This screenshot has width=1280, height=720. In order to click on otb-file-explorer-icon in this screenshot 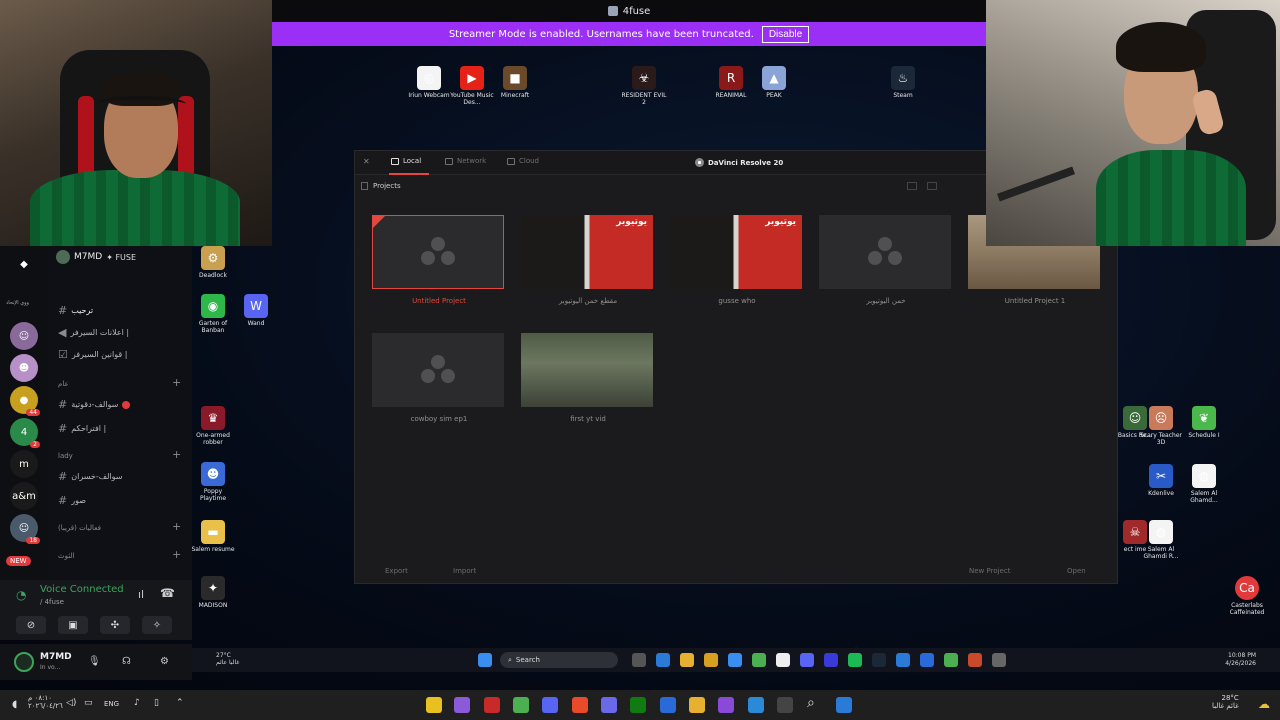, I will do `click(697, 705)`.